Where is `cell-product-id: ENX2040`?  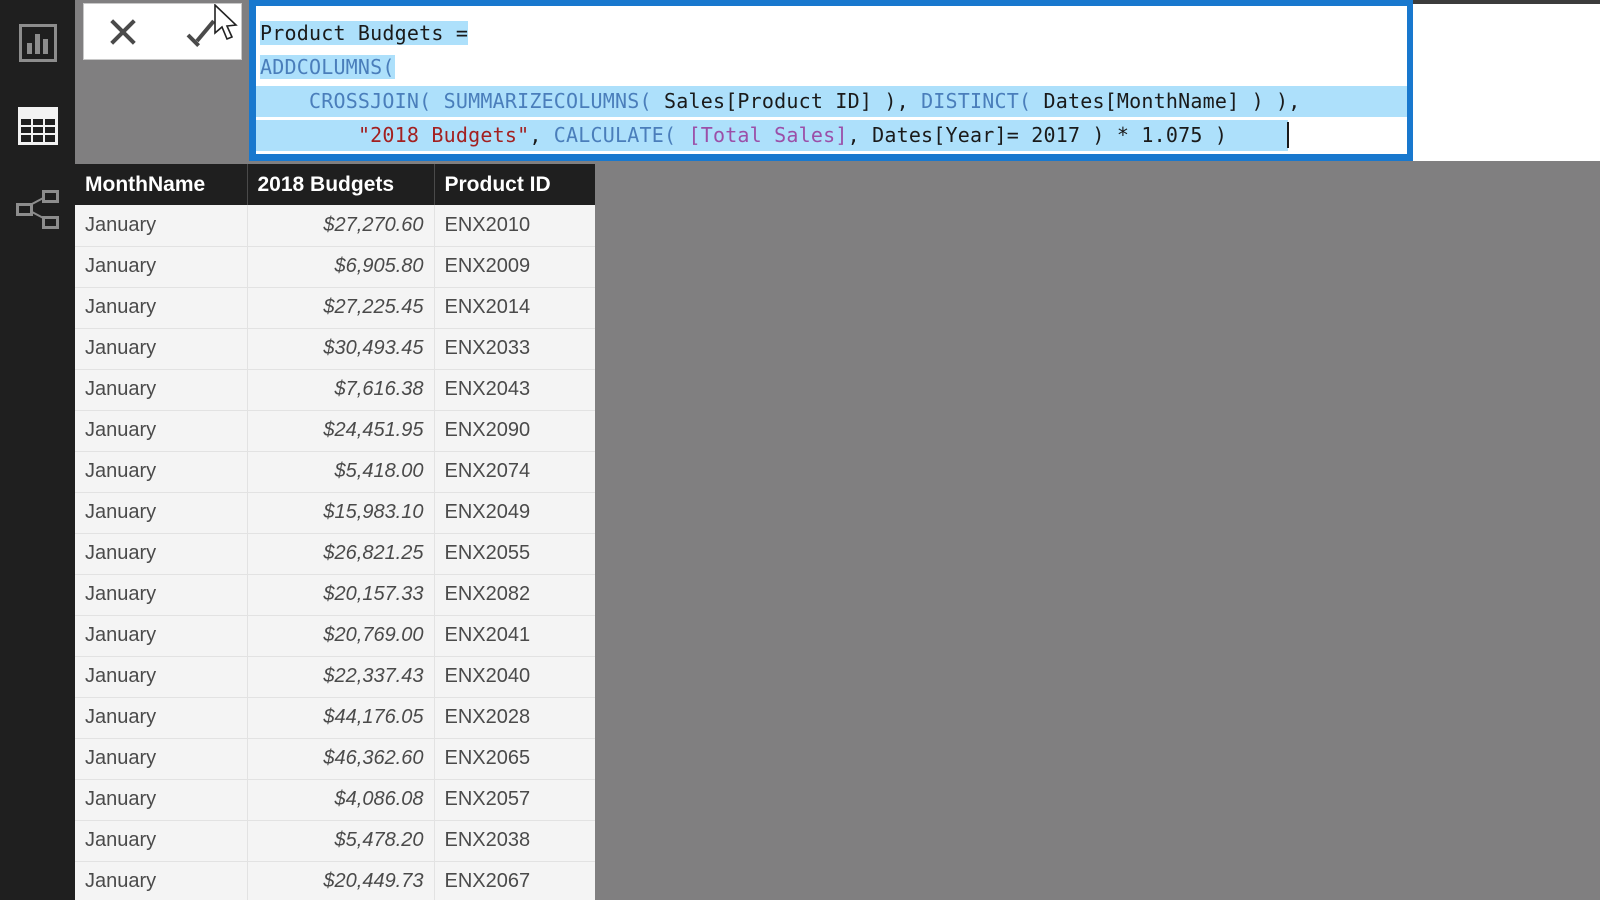
cell-product-id: ENX2040 is located at coordinates (514, 677).